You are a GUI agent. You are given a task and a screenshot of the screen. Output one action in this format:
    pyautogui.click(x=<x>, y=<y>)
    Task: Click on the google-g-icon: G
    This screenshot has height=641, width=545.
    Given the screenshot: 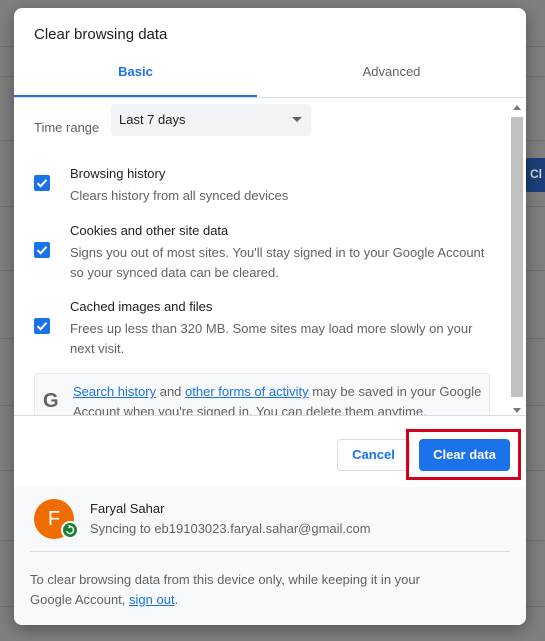 What is the action you would take?
    pyautogui.click(x=51, y=401)
    